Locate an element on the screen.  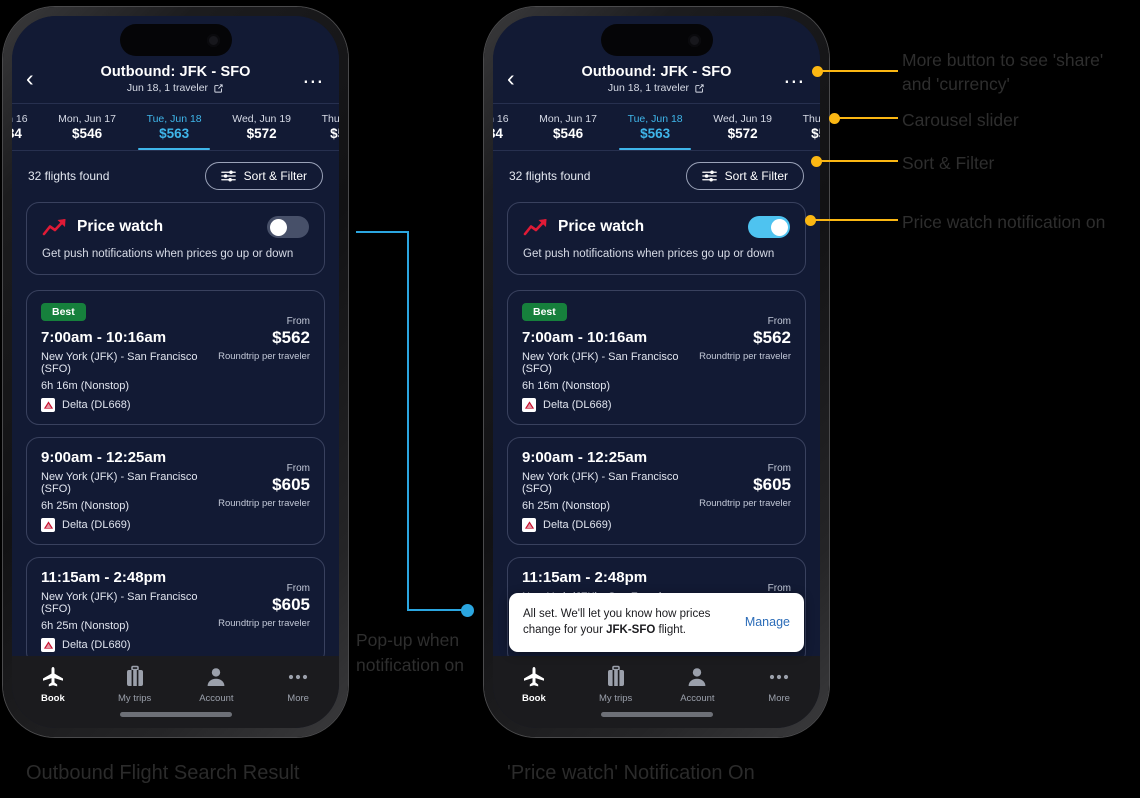
date-cell-price: $572 is located at coordinates (261, 133).